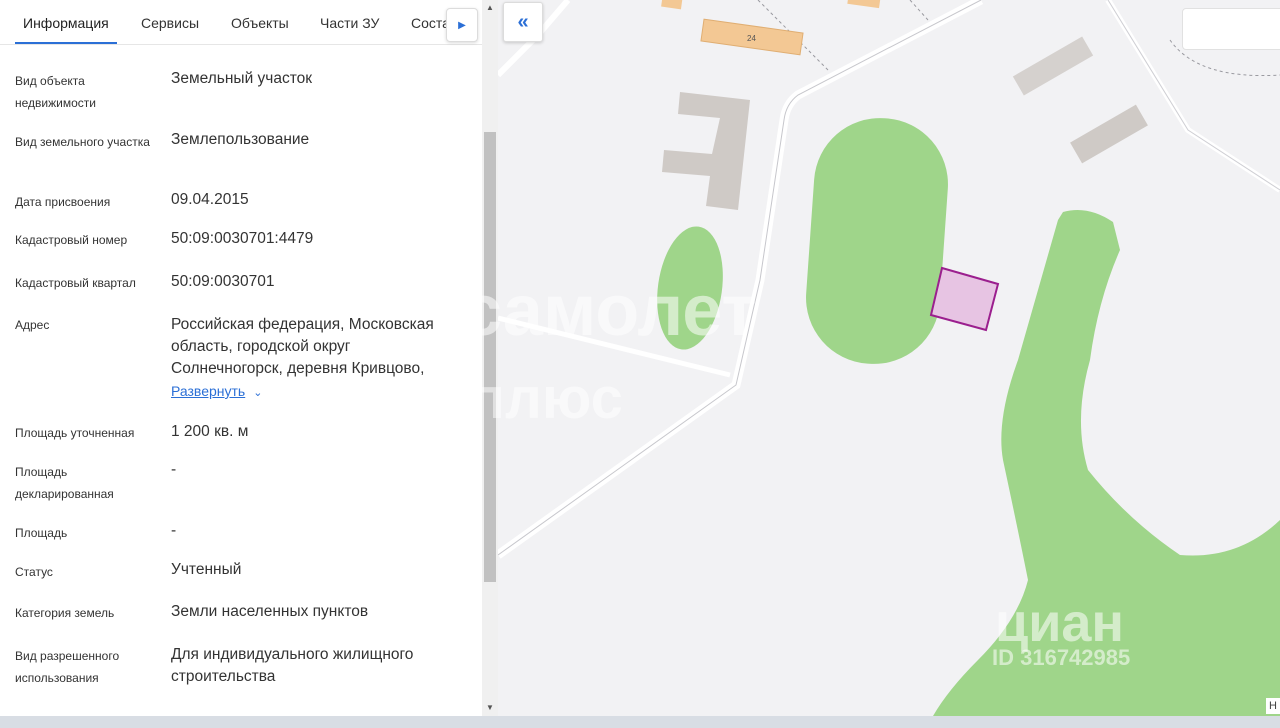 The width and height of the screenshot is (1280, 728). I want to click on scroll-down-arrow-icon: ▼, so click(490, 708).